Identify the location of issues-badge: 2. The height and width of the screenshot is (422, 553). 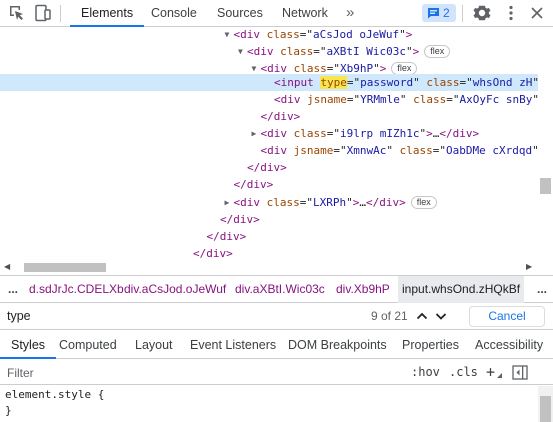
(439, 13).